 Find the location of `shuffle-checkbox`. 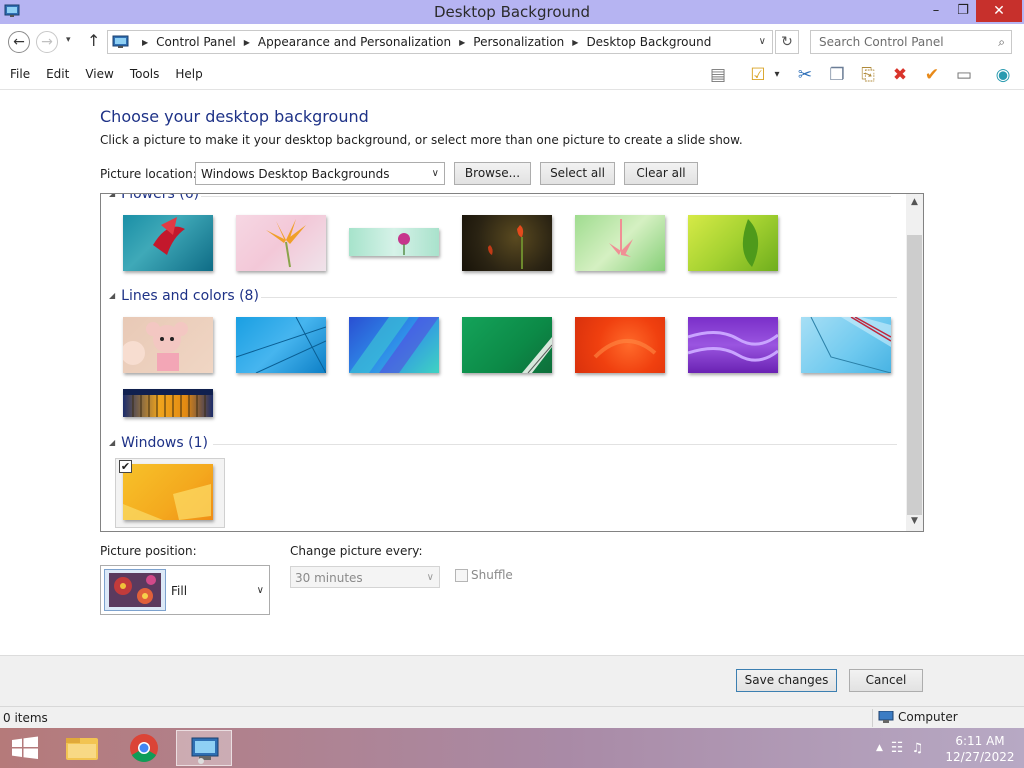

shuffle-checkbox is located at coordinates (461, 575).